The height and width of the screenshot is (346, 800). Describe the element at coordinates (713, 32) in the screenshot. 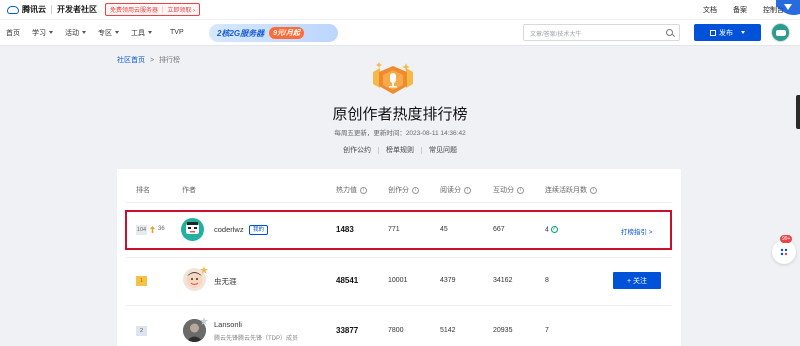

I see `edit-icon` at that location.